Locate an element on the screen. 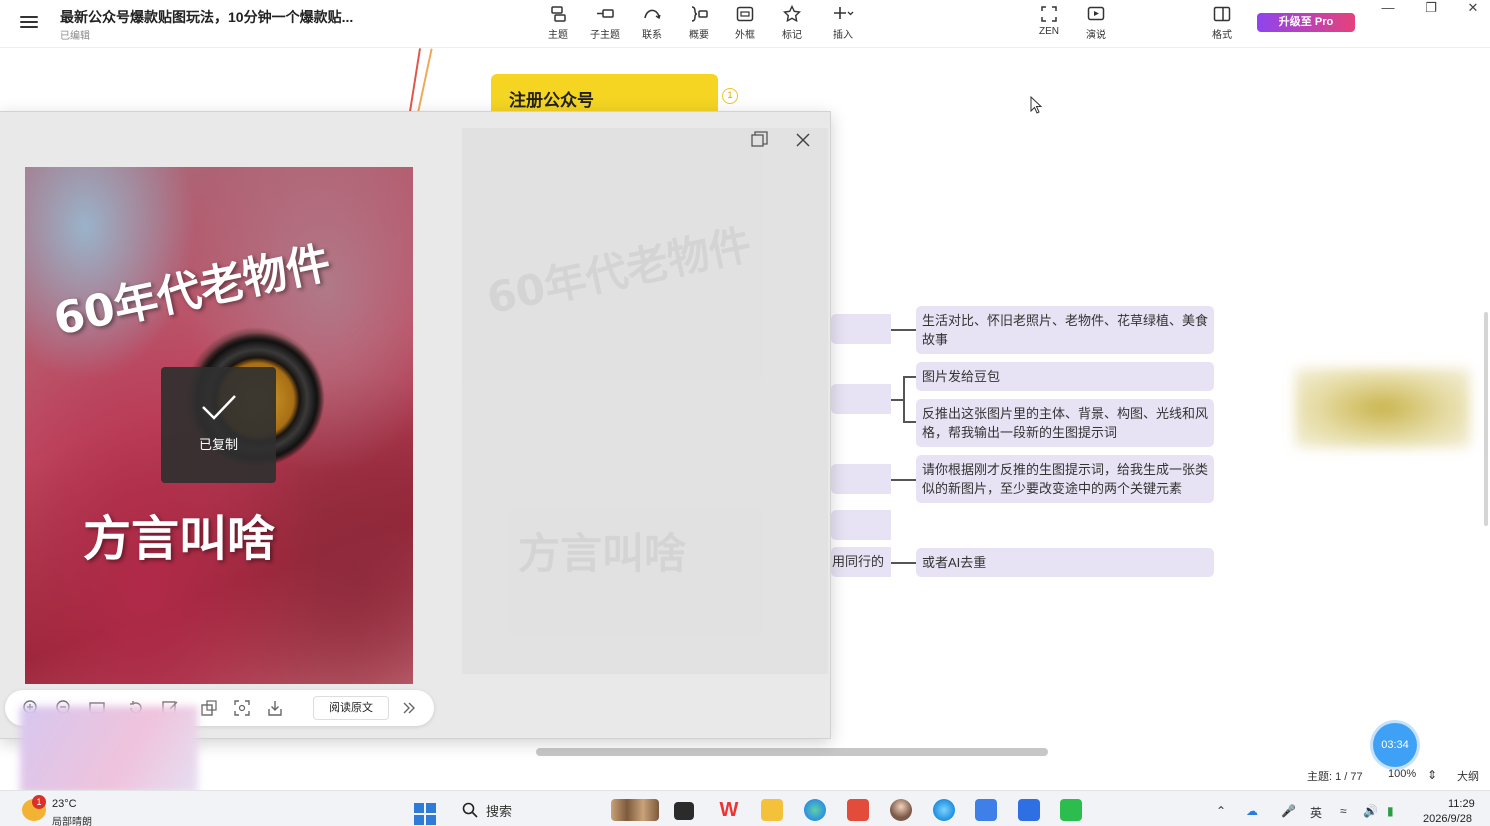 The image size is (1490, 826). mouse-cursor-icon is located at coordinates (1036, 105).